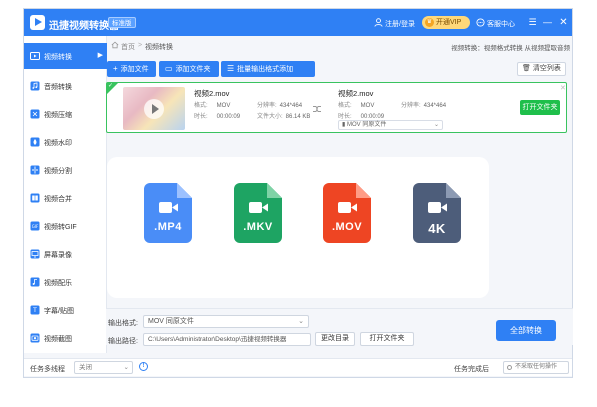 The height and width of the screenshot is (407, 597). Describe the element at coordinates (501, 24) in the screenshot. I see `service-link: 客服中心` at that location.